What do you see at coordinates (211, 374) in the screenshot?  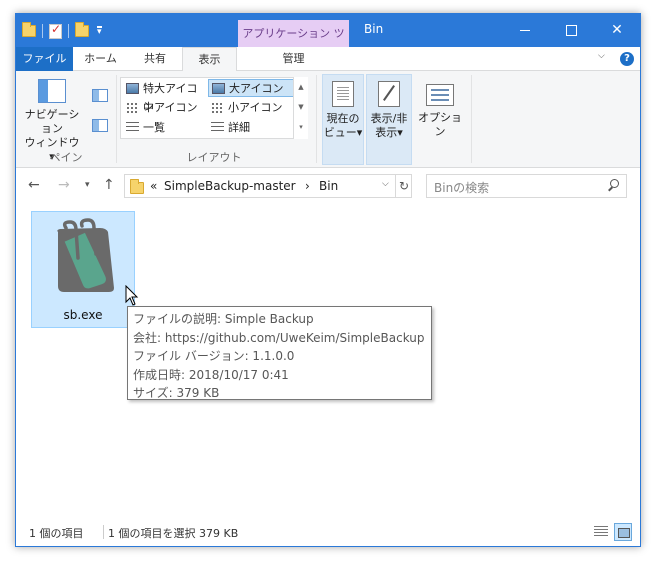 I see `tooltip-created: 作成日時: 2018/10/17 0:41` at bounding box center [211, 374].